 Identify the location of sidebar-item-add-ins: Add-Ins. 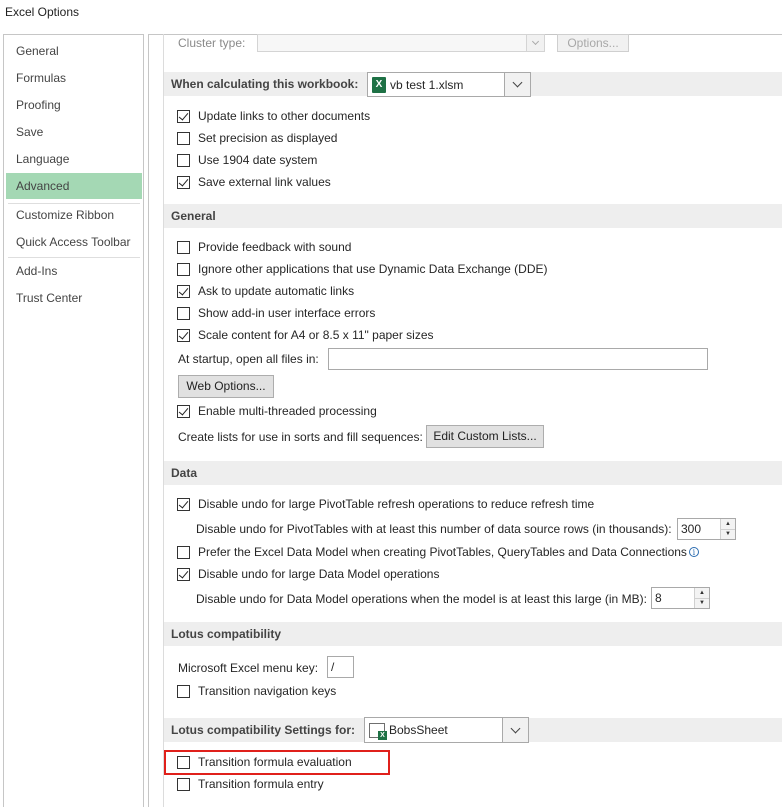
(74, 271).